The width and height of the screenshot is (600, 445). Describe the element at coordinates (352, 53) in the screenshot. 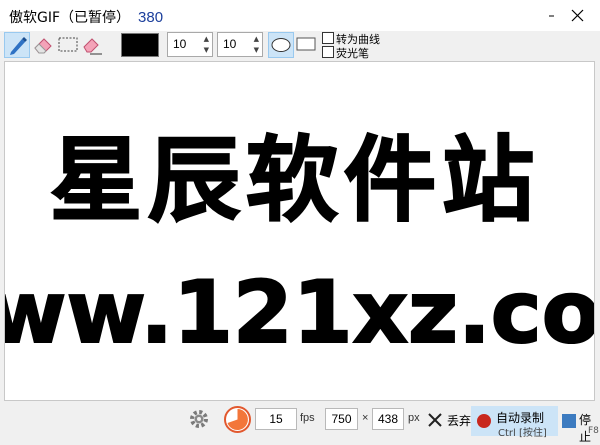

I see `highlighter-label: 荧光笔` at that location.